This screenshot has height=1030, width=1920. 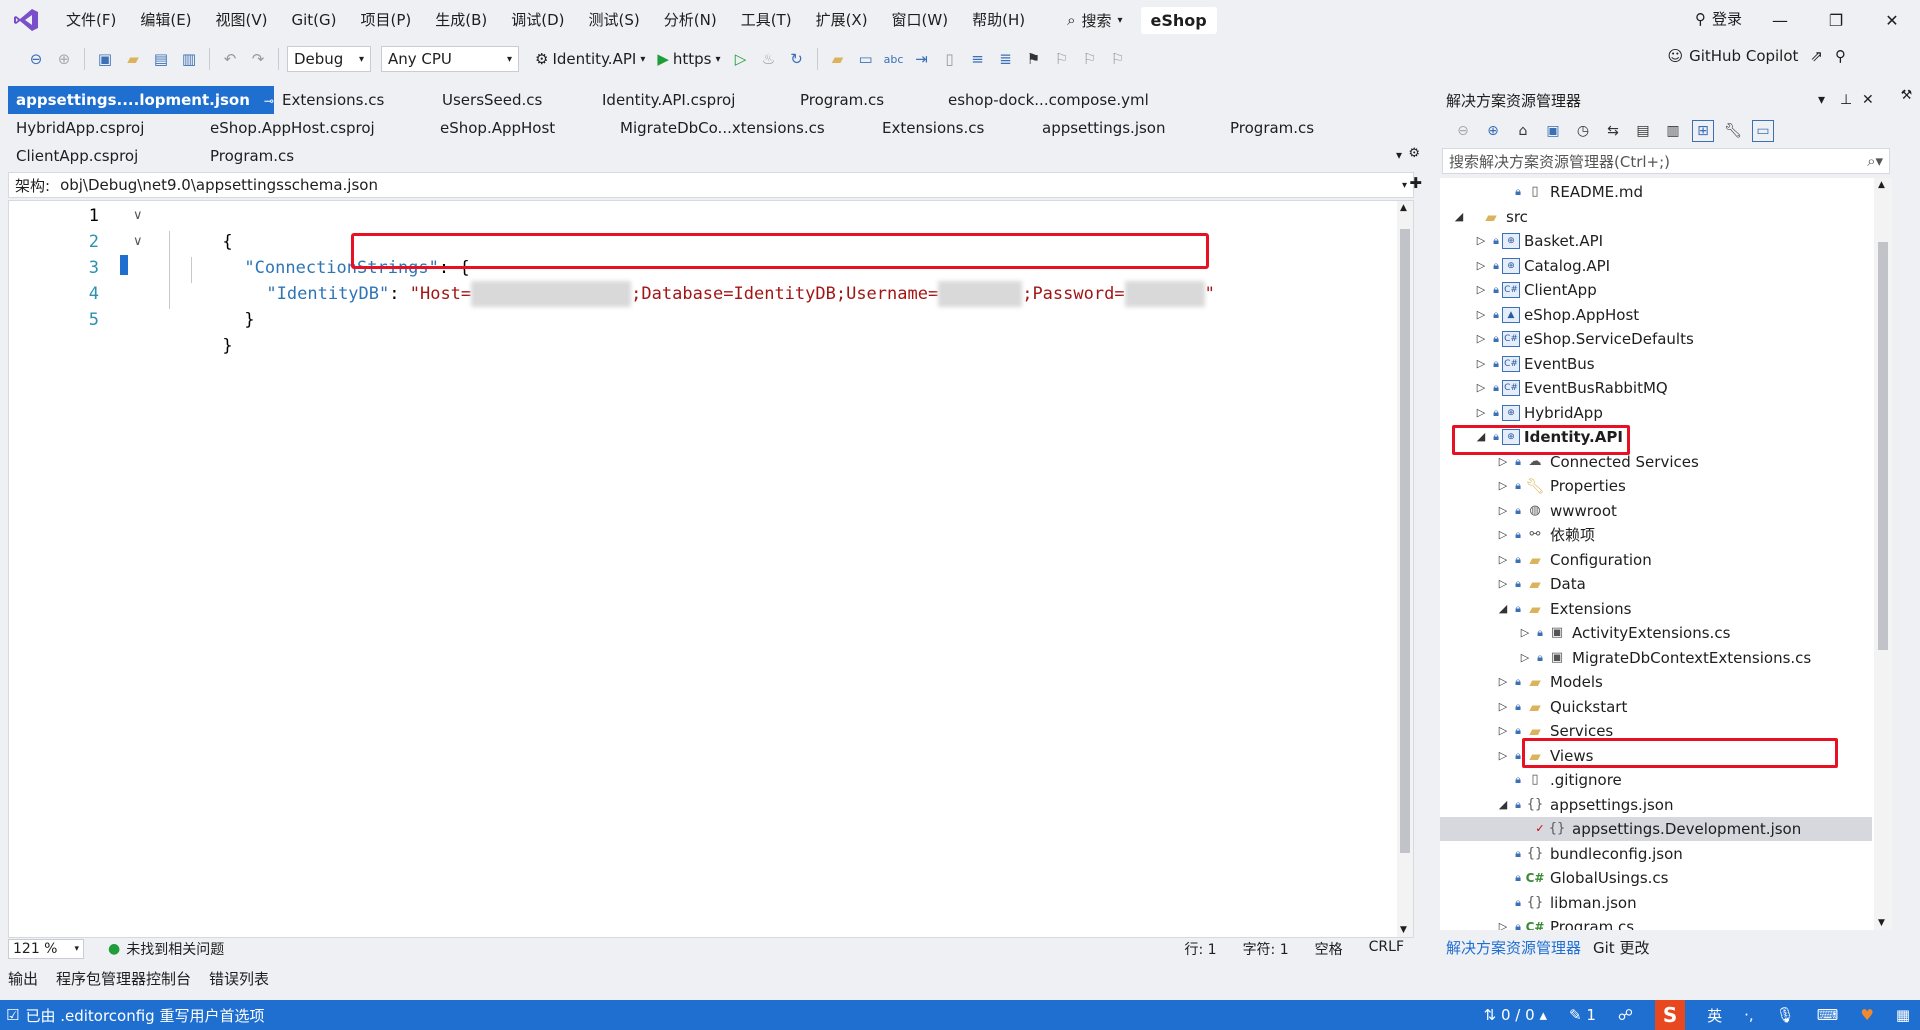 What do you see at coordinates (1836, 20) in the screenshot?
I see `restore-button: ❐` at bounding box center [1836, 20].